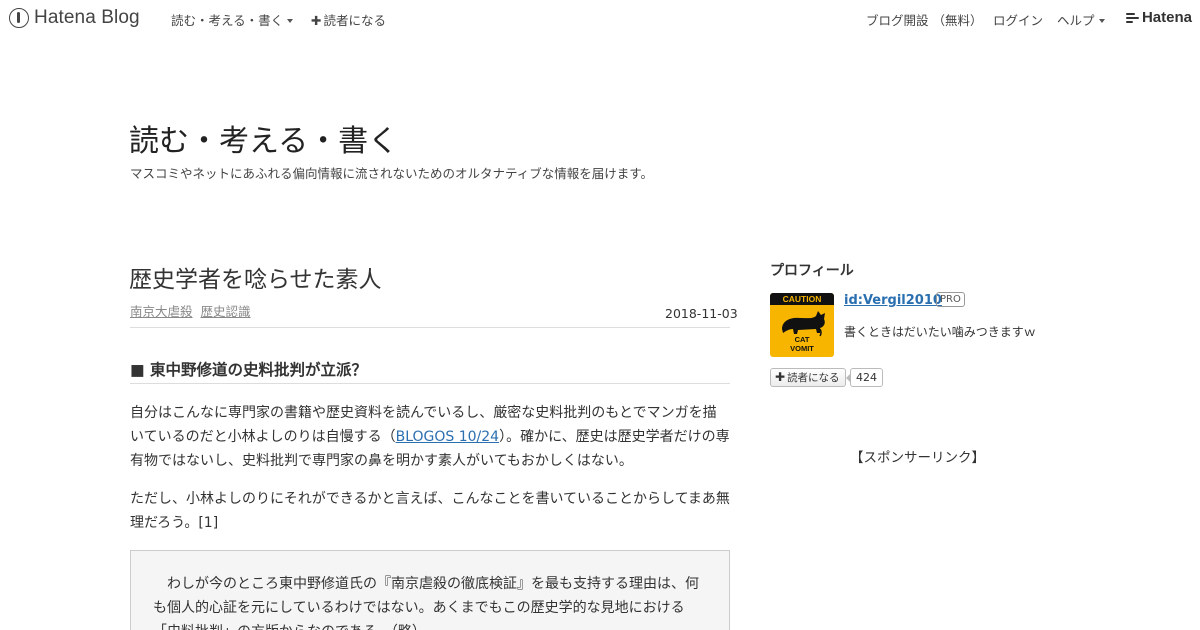  Describe the element at coordinates (447, 437) in the screenshot. I see `blogos-link: BLOGOS 10/24` at that location.